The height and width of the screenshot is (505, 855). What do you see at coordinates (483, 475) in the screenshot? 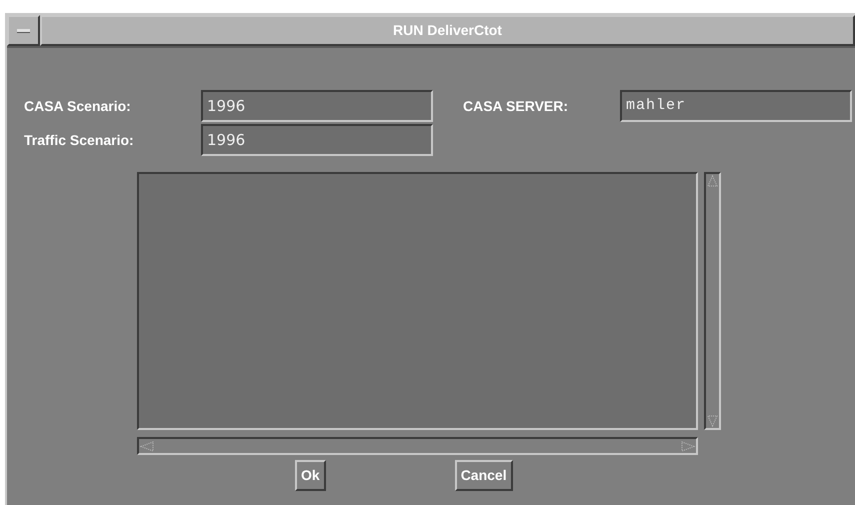
I see `cancel-button: Cancel` at bounding box center [483, 475].